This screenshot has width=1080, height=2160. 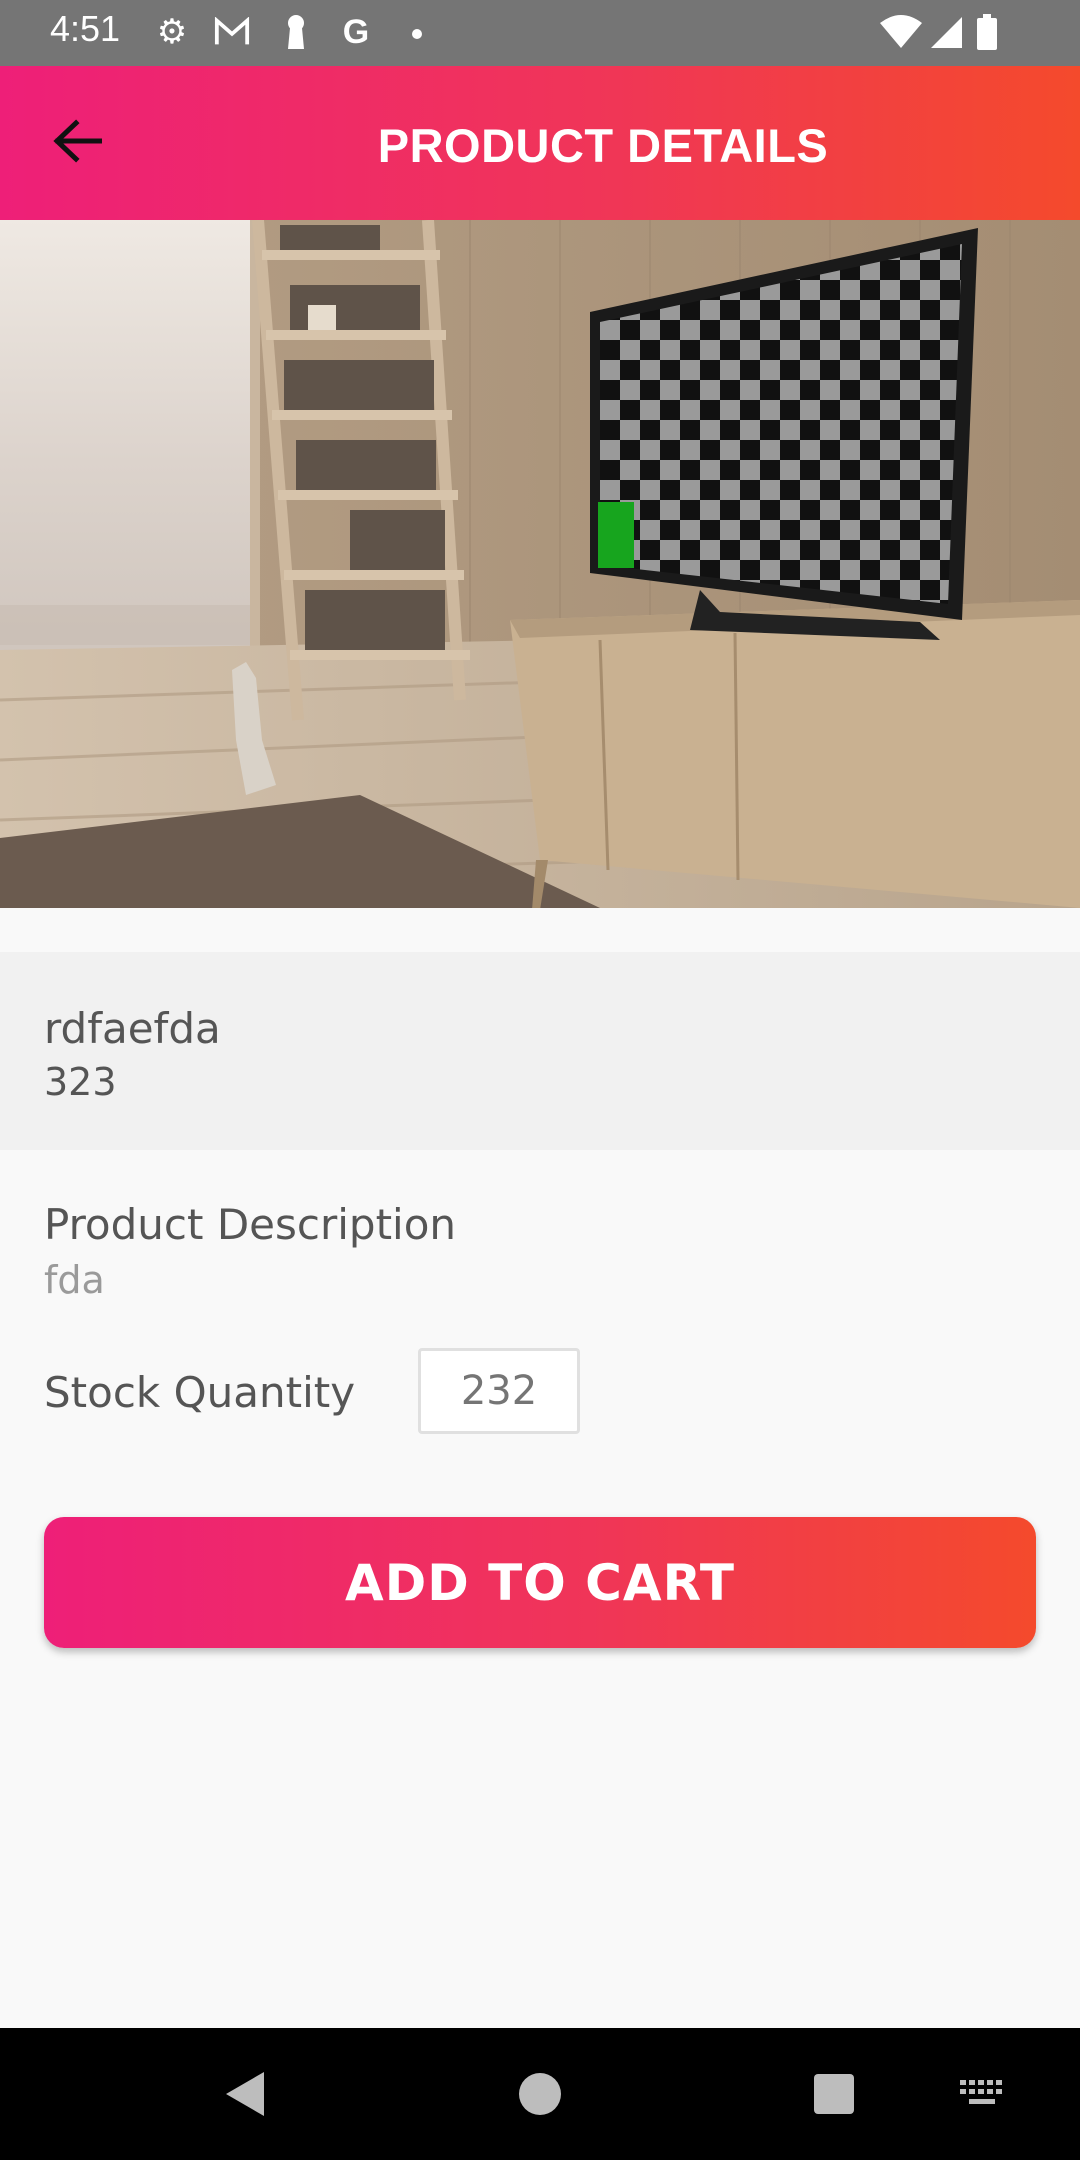 What do you see at coordinates (172, 32) in the screenshot?
I see `gear-icon: ⚙` at bounding box center [172, 32].